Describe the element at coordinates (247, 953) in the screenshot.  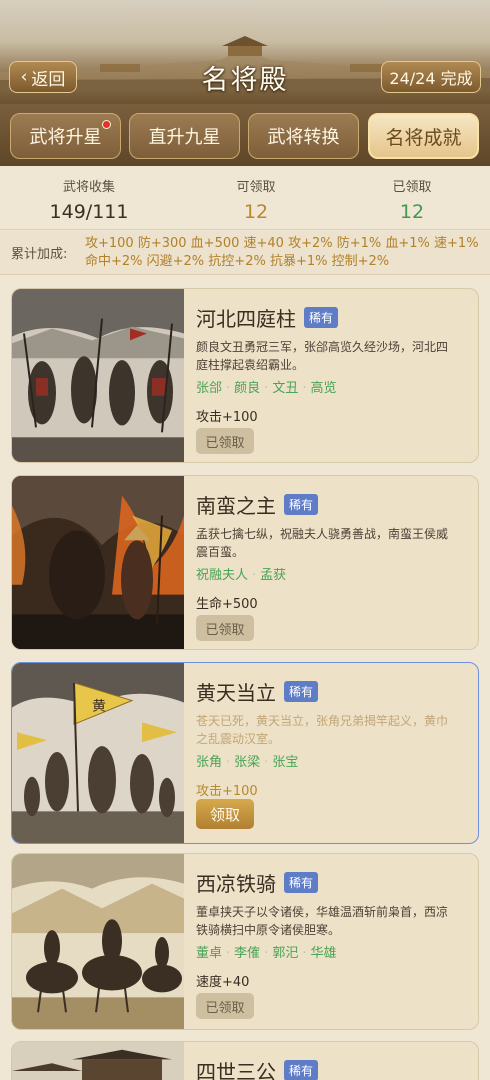
I see `hero-name: 李傕` at that location.